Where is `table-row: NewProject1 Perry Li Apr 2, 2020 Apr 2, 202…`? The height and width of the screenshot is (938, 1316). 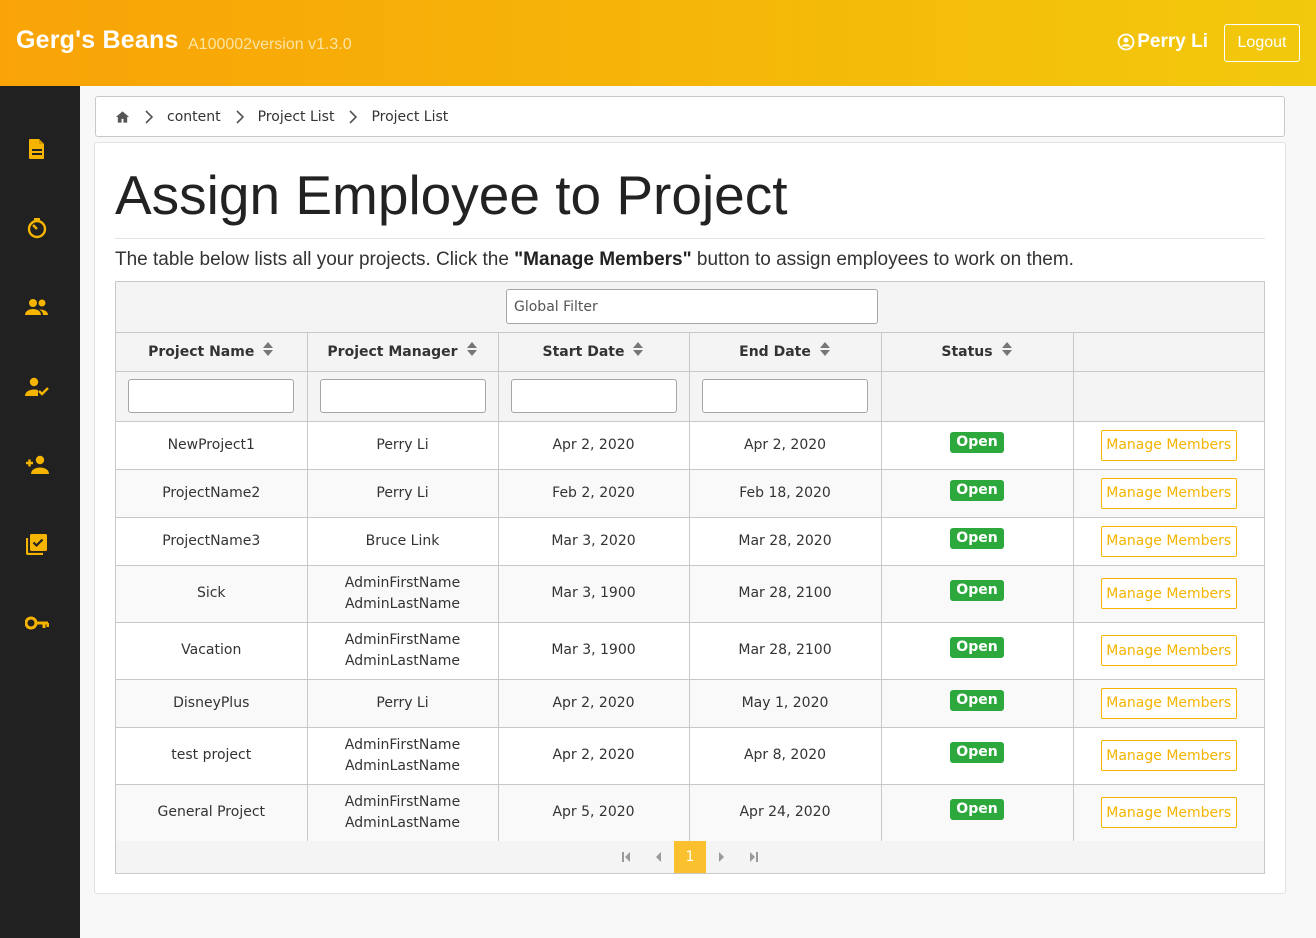
table-row: NewProject1 Perry Li Apr 2, 2020 Apr 2, 202… is located at coordinates (690, 445).